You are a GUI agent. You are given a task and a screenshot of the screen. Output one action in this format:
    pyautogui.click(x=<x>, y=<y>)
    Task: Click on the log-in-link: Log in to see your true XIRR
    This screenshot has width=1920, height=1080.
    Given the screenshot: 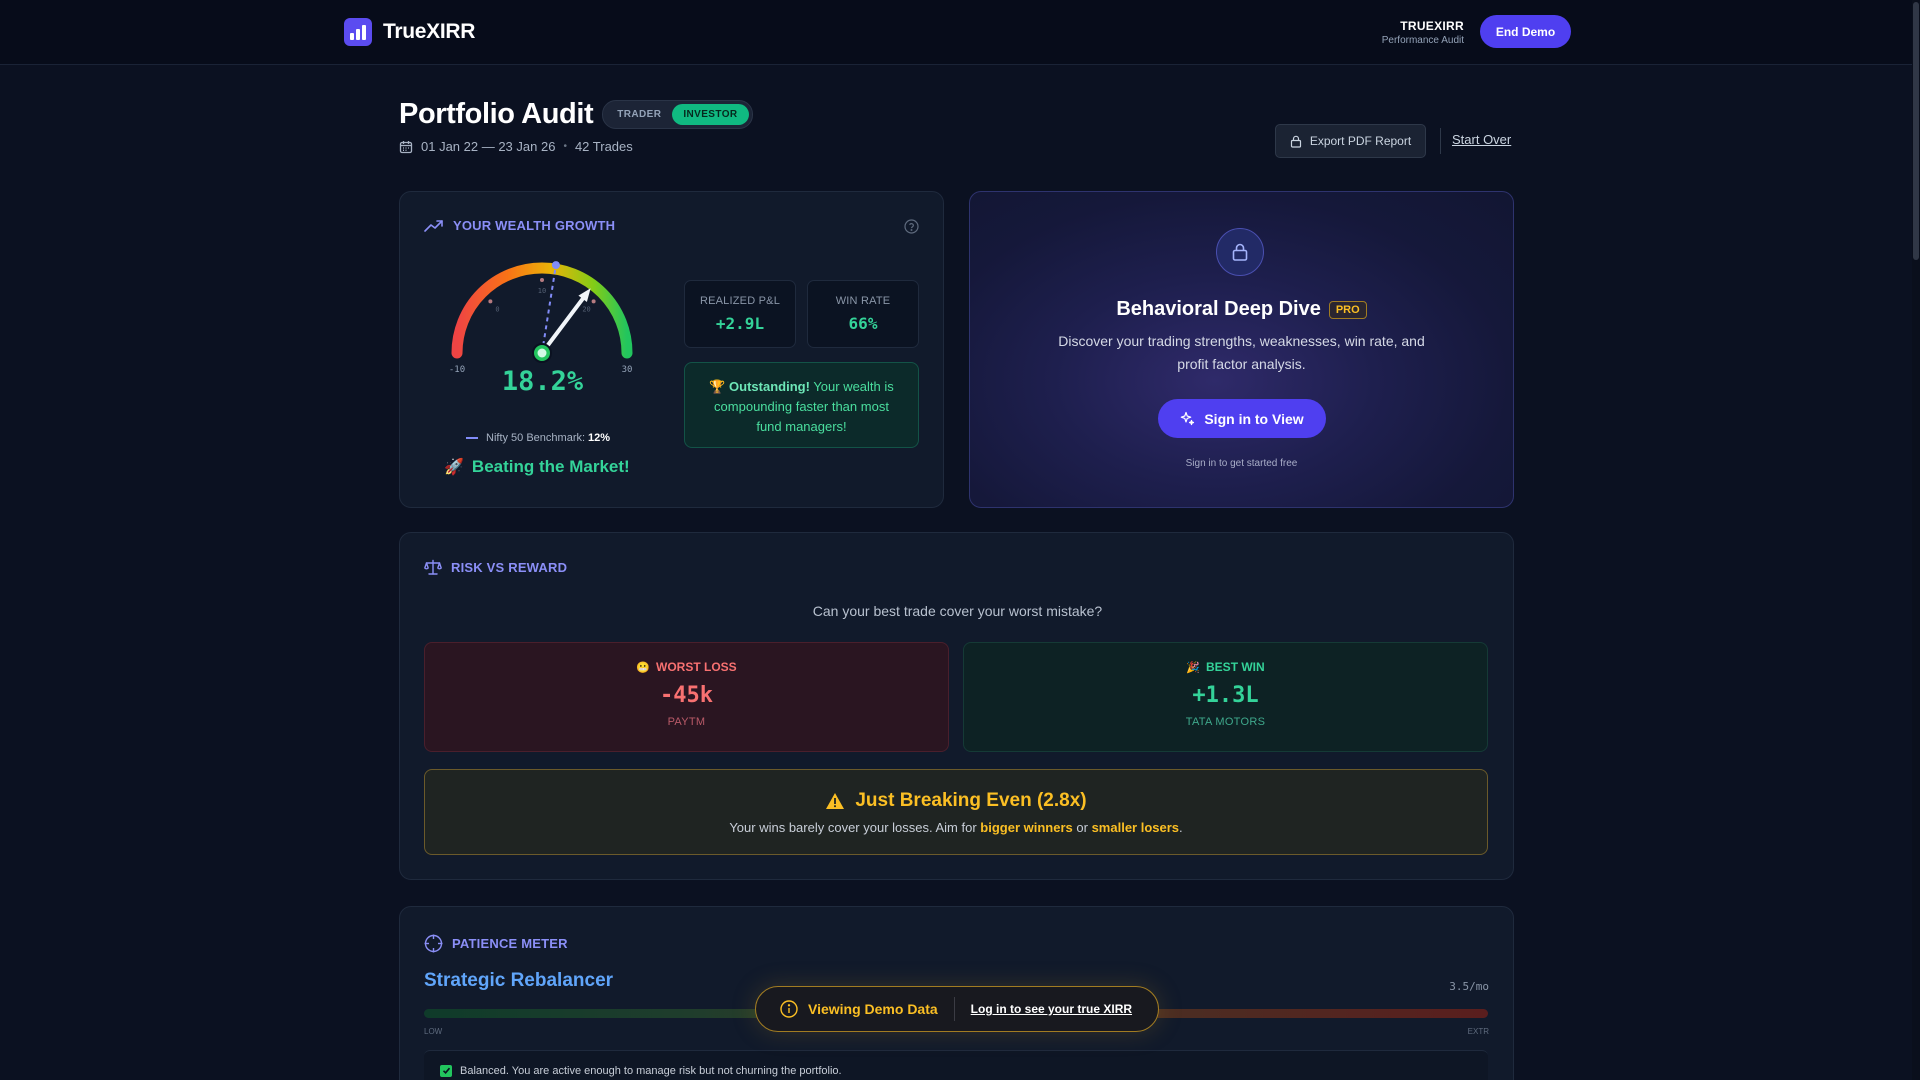 What is the action you would take?
    pyautogui.click(x=1051, y=1009)
    